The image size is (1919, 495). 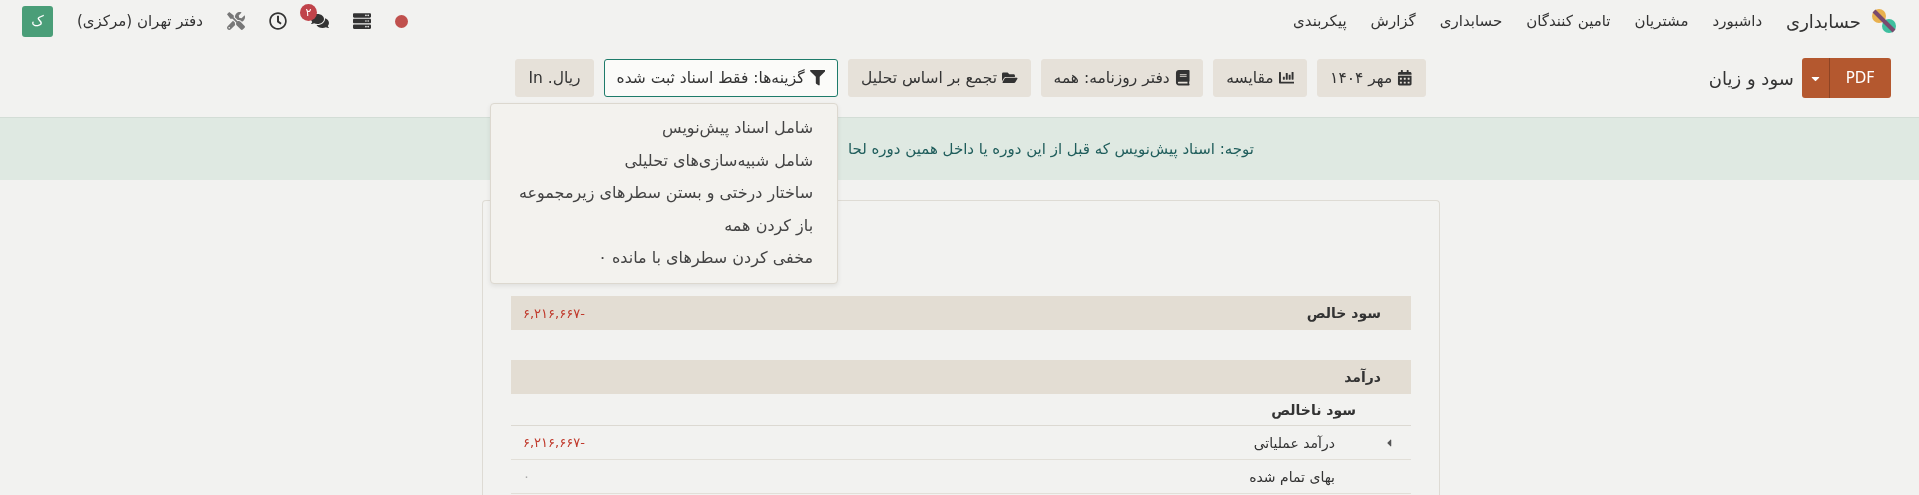 What do you see at coordinates (361, 21) in the screenshot?
I see `server-icon` at bounding box center [361, 21].